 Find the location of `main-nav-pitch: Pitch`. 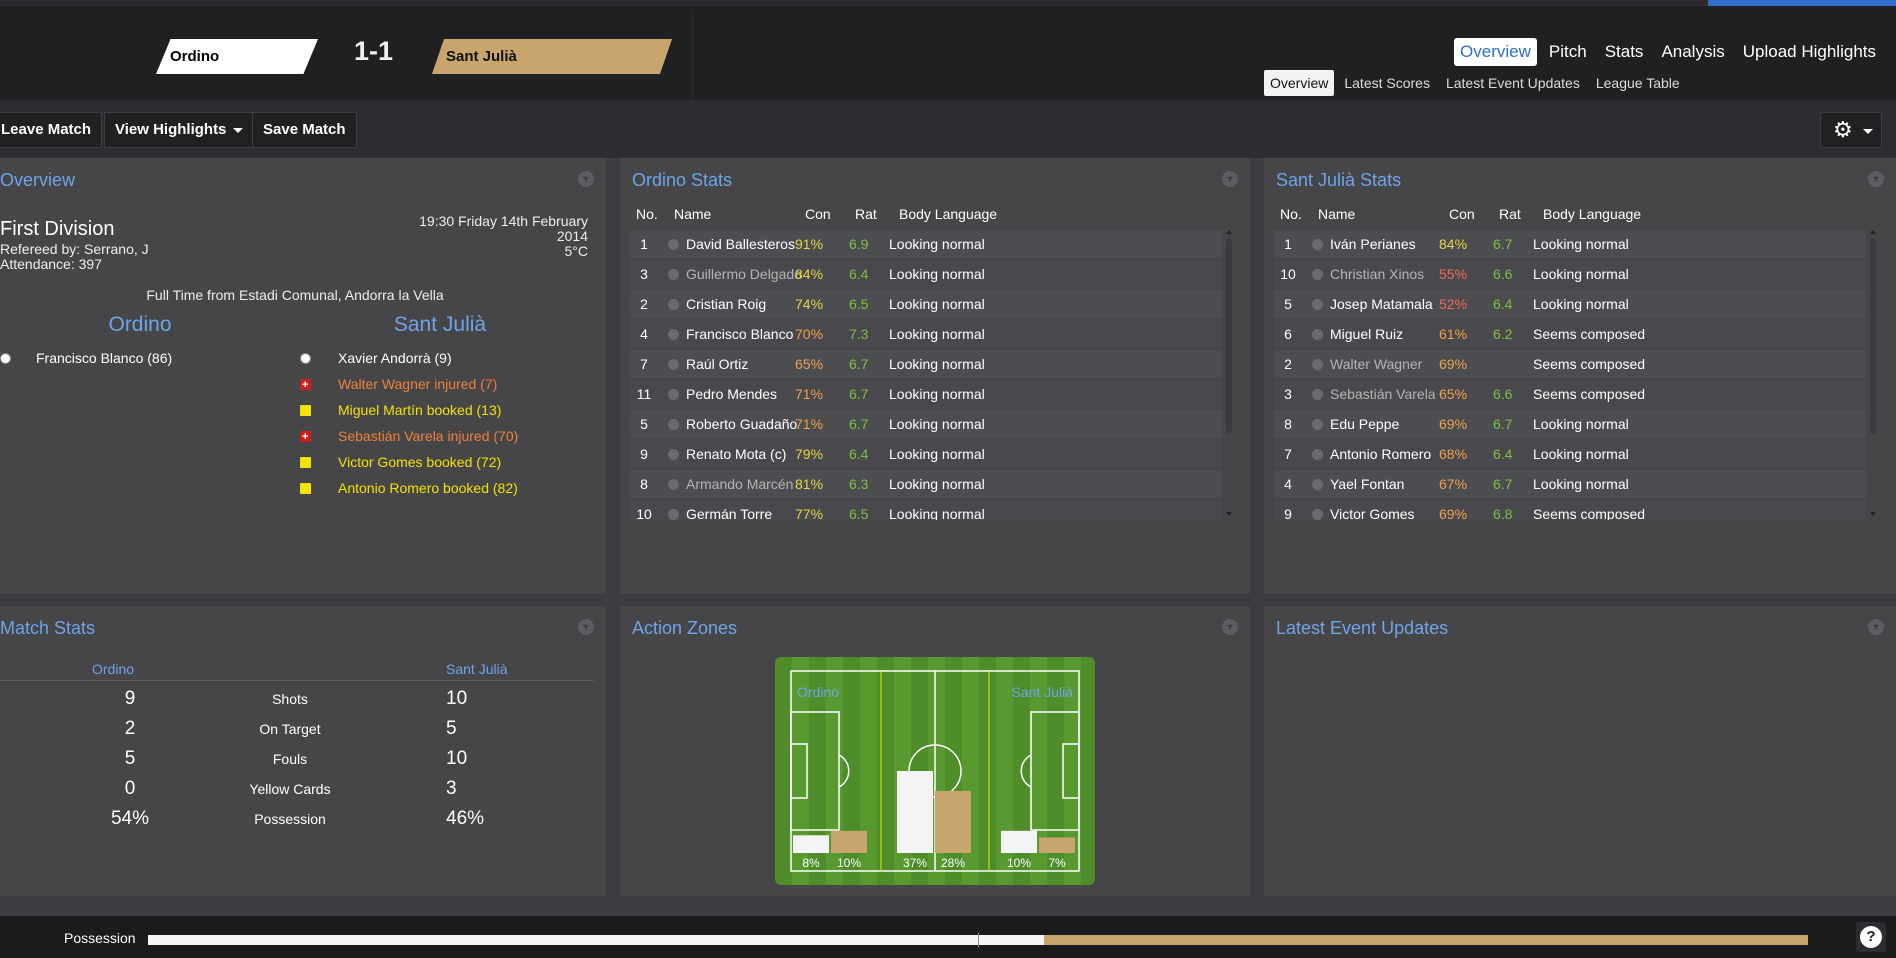

main-nav-pitch: Pitch is located at coordinates (1568, 52).